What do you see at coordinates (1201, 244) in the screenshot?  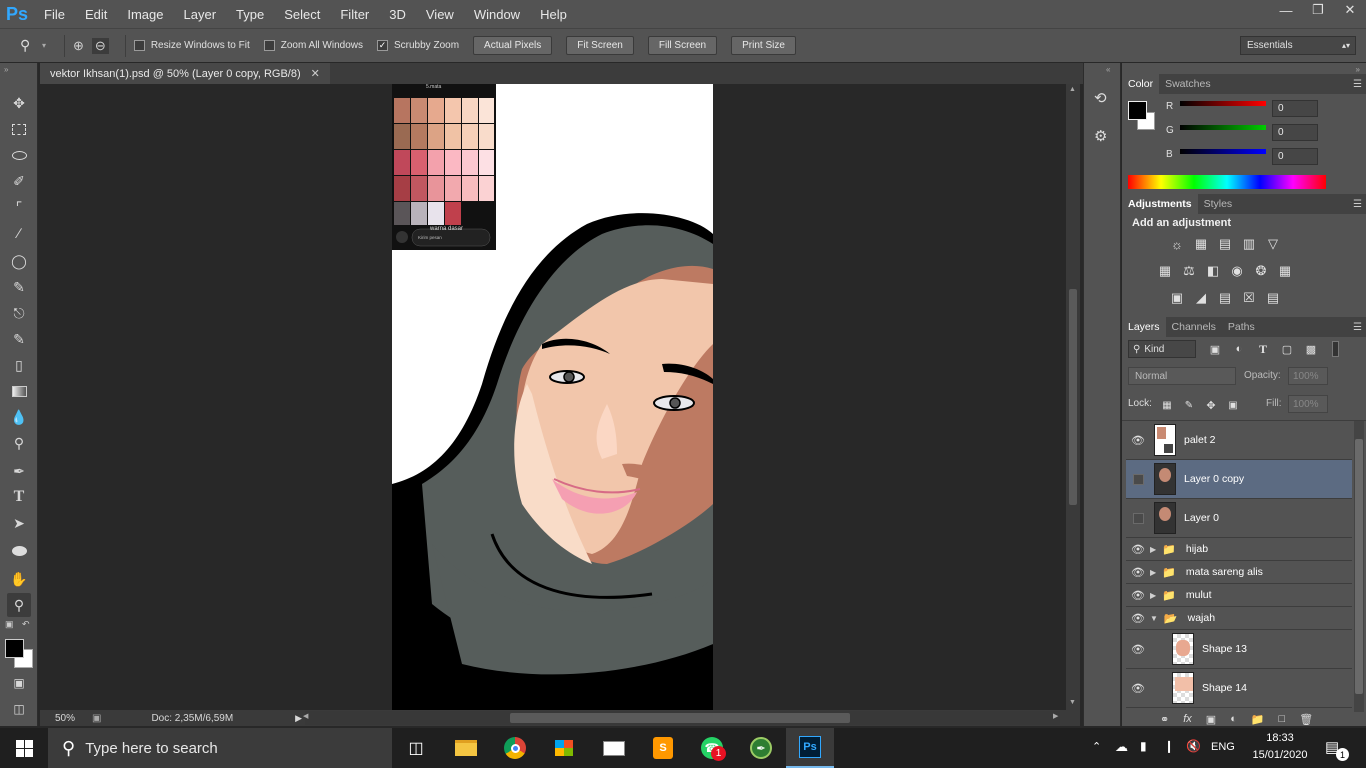 I see `levels-icon: ▦` at bounding box center [1201, 244].